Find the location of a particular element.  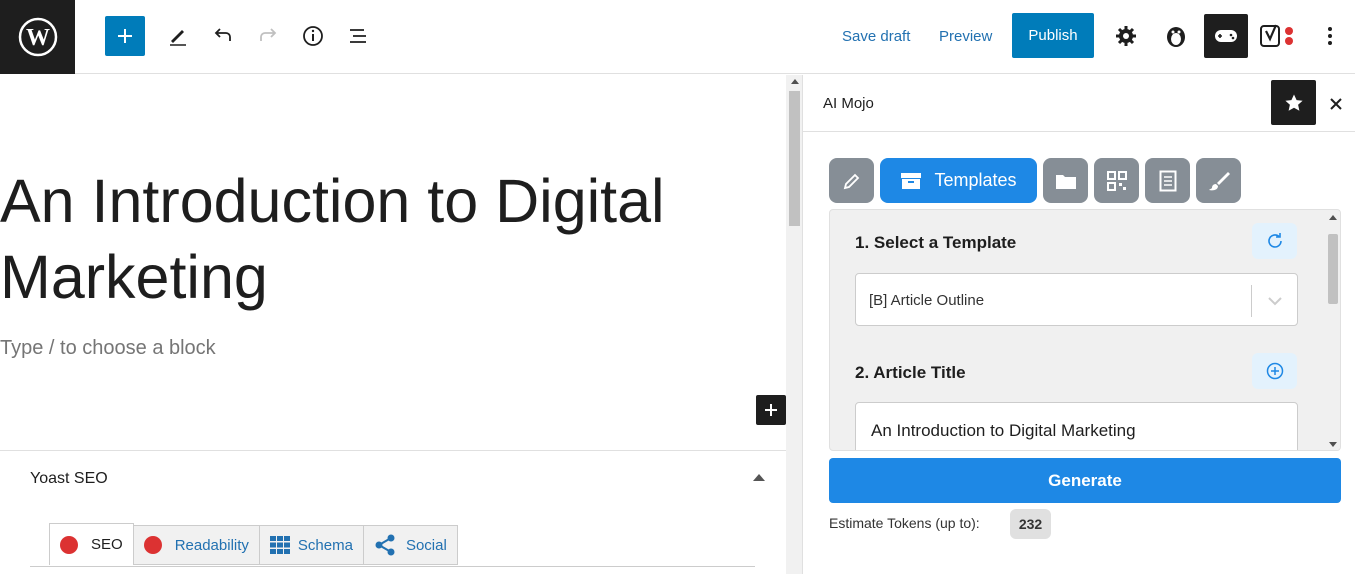

tool-qr-button is located at coordinates (1116, 180).